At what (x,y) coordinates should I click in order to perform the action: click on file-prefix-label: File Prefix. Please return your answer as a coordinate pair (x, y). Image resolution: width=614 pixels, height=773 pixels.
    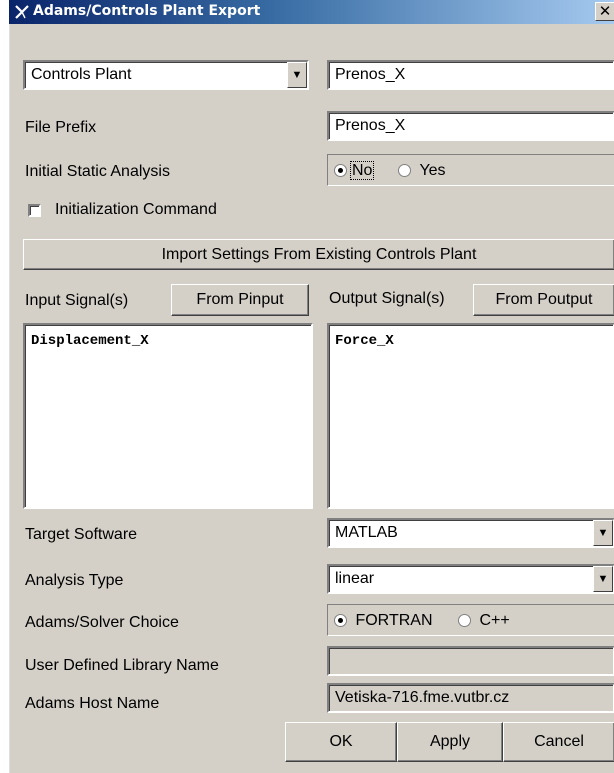
    Looking at the image, I should click on (61, 127).